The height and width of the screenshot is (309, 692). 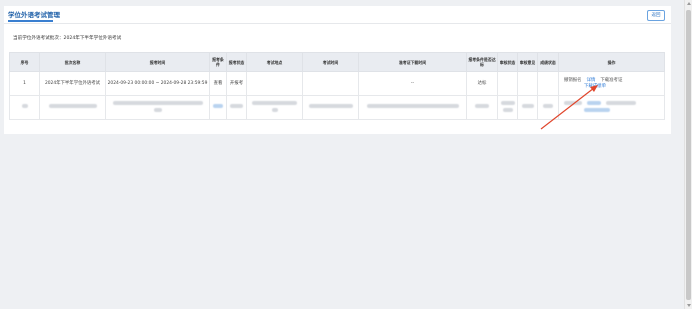 I want to click on table-row-redacted, so click(x=337, y=107).